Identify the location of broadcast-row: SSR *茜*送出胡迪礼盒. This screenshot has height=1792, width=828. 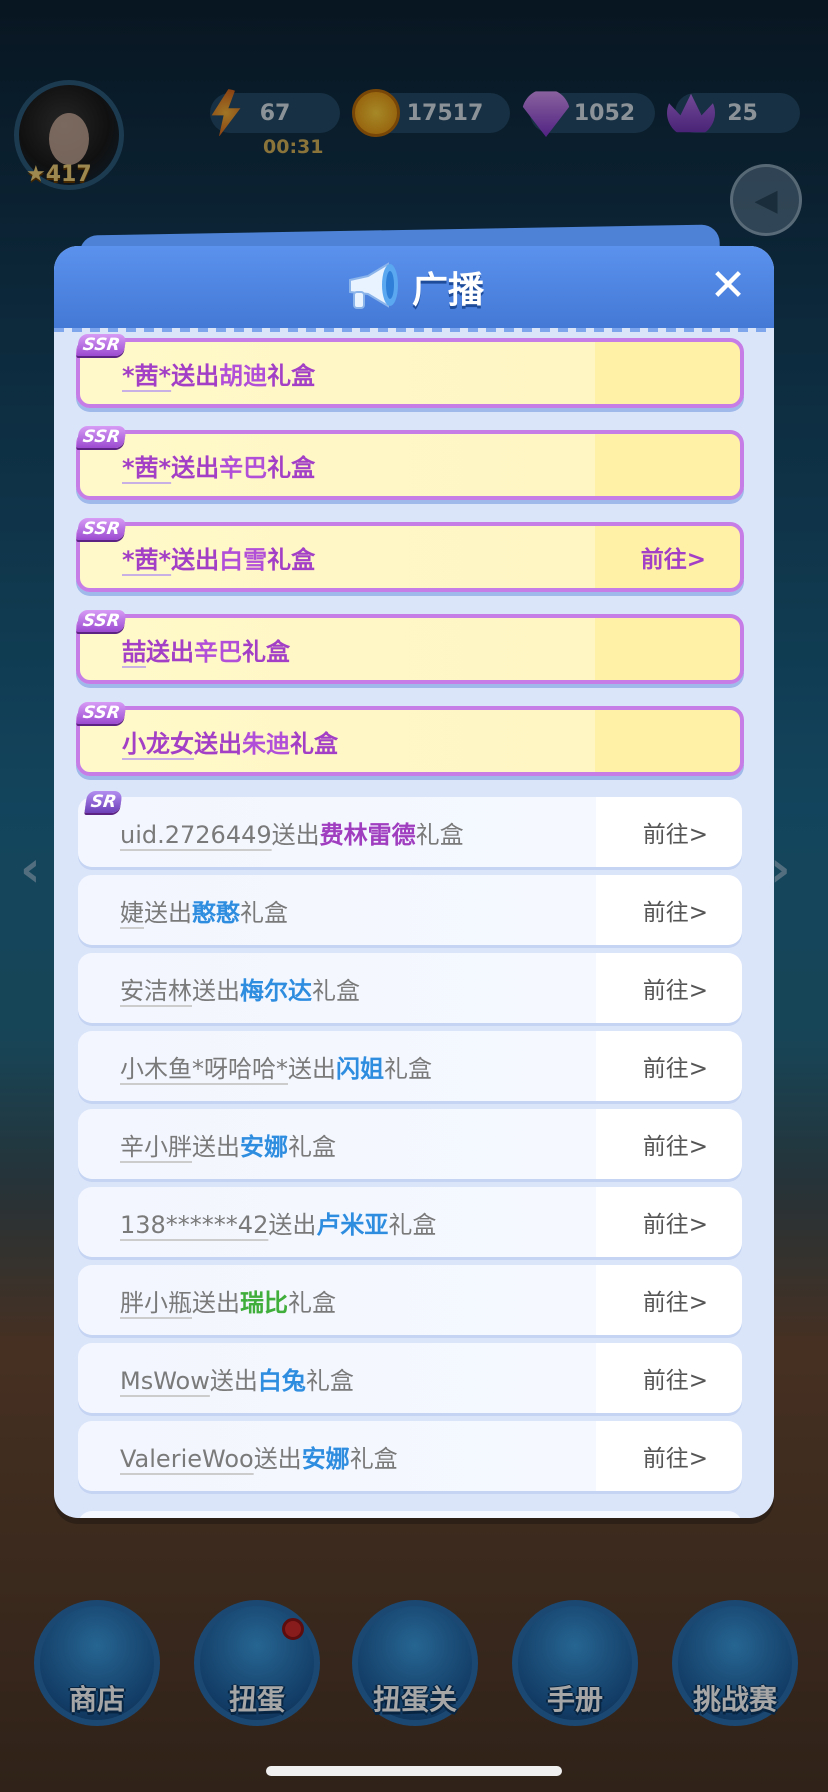
(410, 371).